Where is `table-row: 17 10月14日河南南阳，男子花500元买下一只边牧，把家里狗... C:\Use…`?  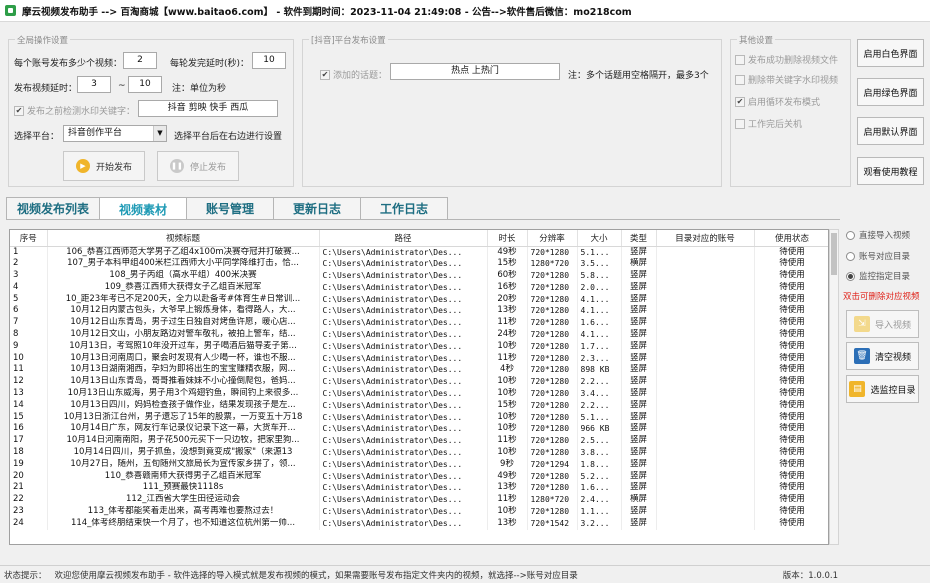
table-row: 17 10月14日河南南阳，男子花500元买下一只边牧，把家里狗... C:\Use… is located at coordinates (419, 441).